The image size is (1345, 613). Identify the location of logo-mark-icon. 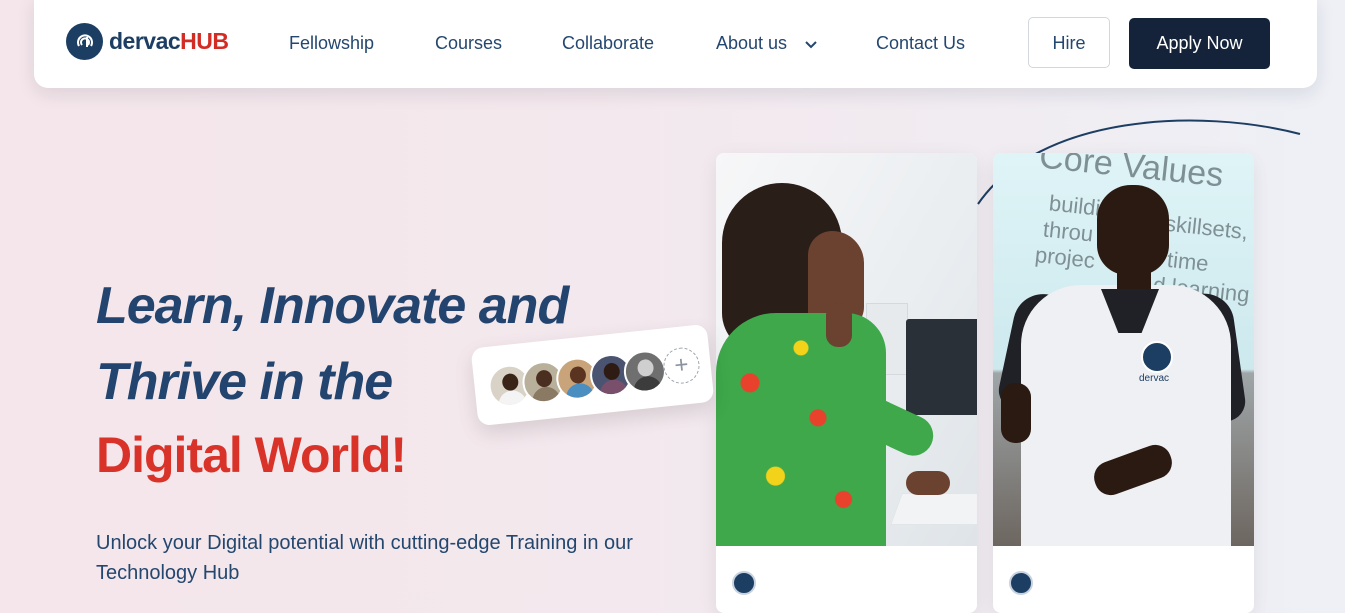
(84, 41).